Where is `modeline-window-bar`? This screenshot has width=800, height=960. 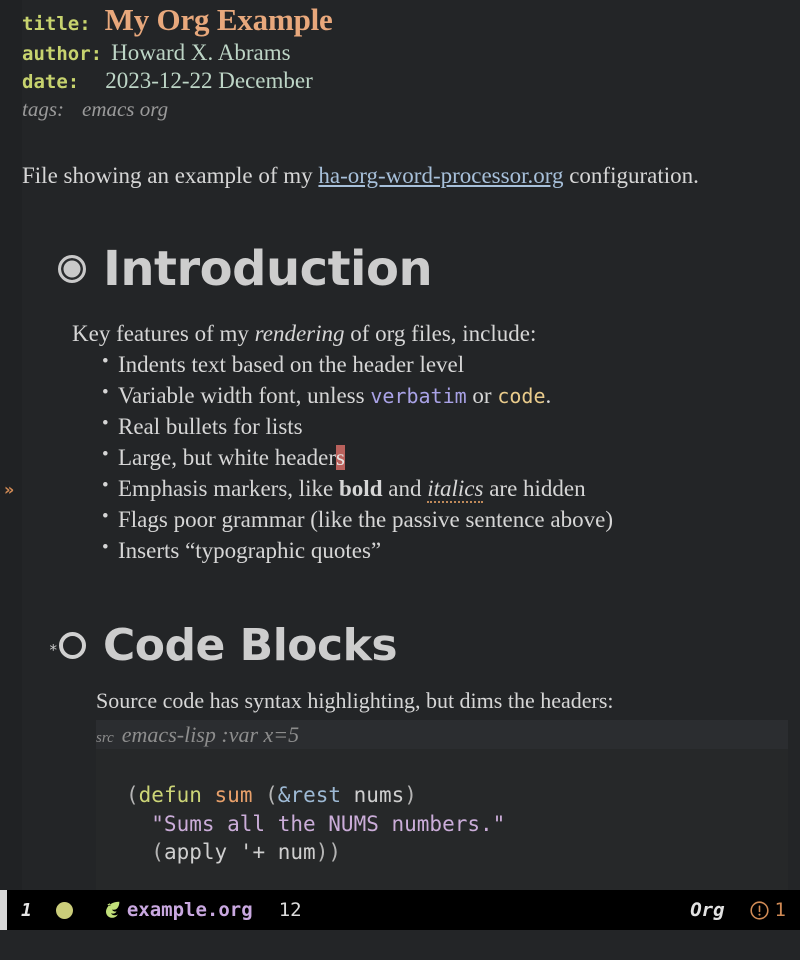 modeline-window-bar is located at coordinates (3, 910).